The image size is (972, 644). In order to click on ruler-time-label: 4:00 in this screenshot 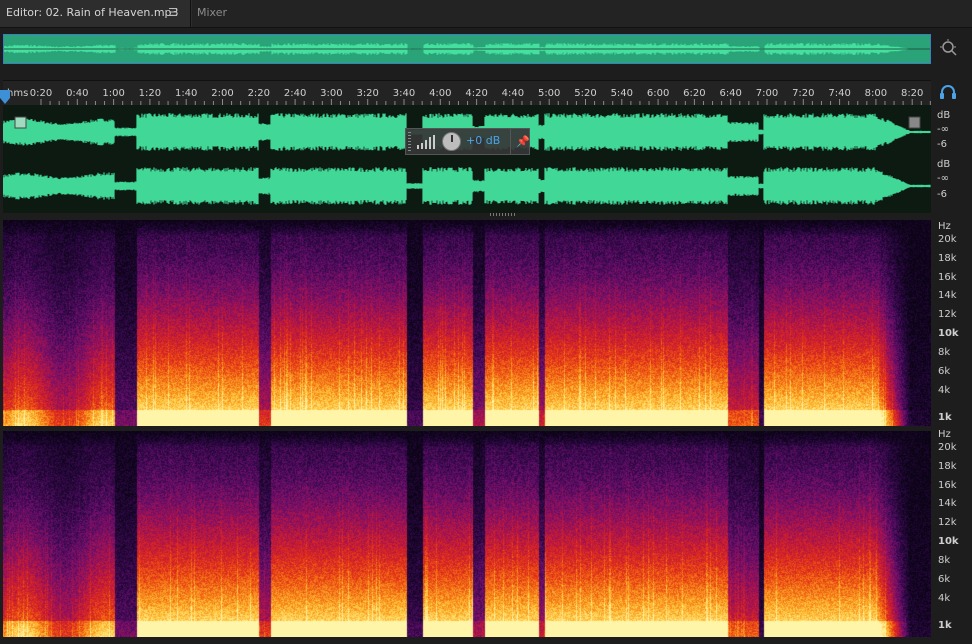, I will do `click(440, 93)`.